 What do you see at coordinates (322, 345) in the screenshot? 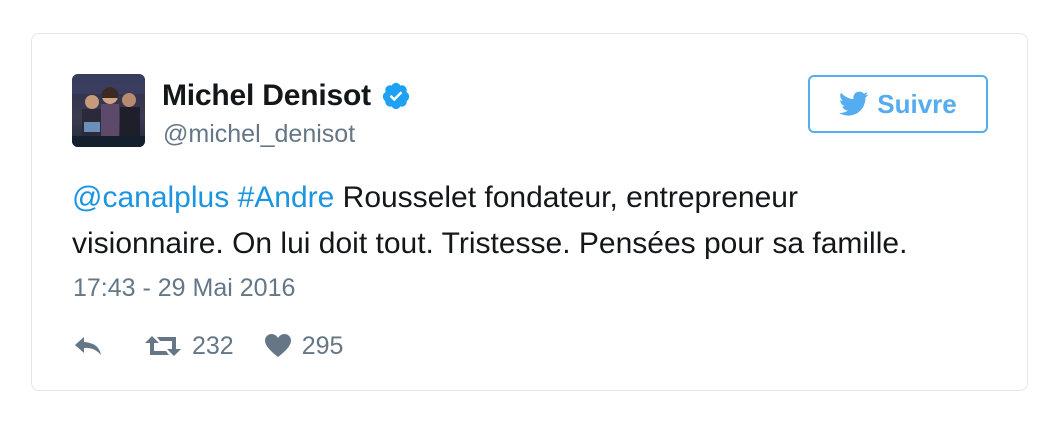
I see `like-count: 295` at bounding box center [322, 345].